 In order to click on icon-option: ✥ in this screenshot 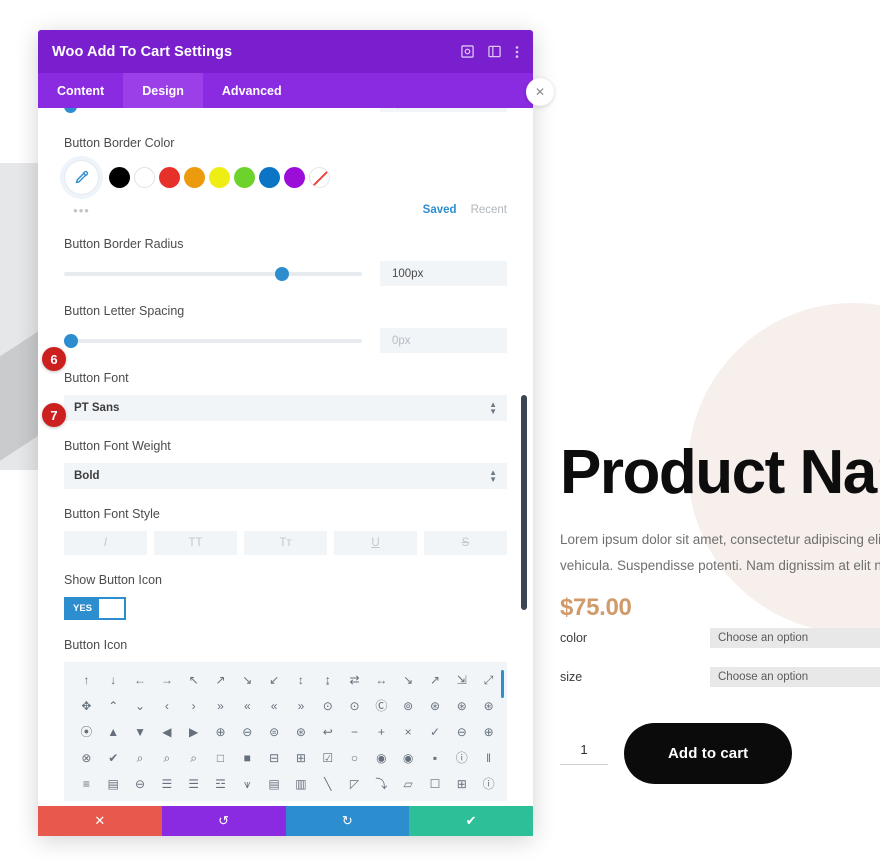, I will do `click(86, 705)`.